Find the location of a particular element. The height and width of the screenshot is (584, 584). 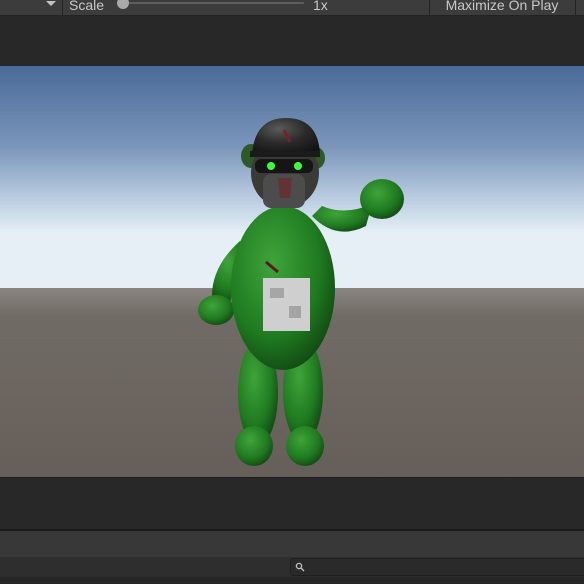

zoom-value: 1x is located at coordinates (320, 6).